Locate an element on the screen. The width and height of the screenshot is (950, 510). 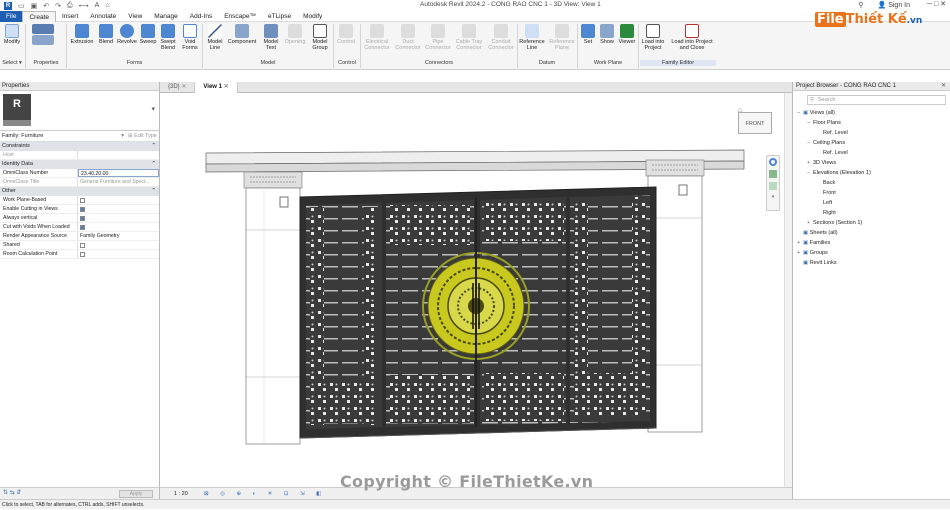
properties-help-icon: ⇅ ⇆ ⇵ is located at coordinates (12, 492).